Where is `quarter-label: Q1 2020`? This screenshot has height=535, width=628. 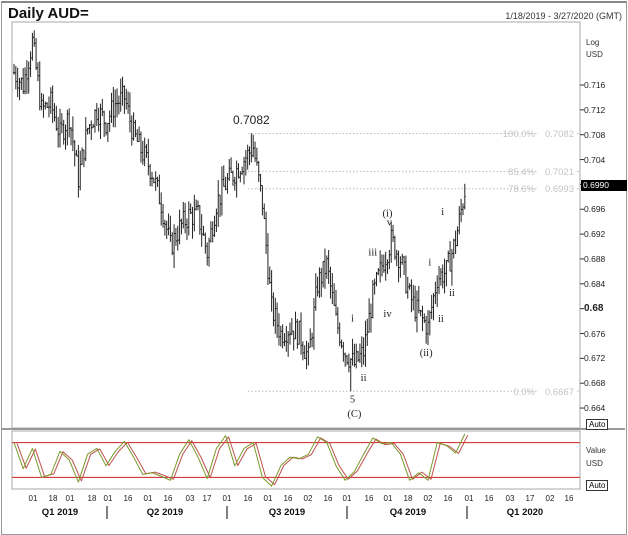
quarter-label: Q1 2020 is located at coordinates (525, 512).